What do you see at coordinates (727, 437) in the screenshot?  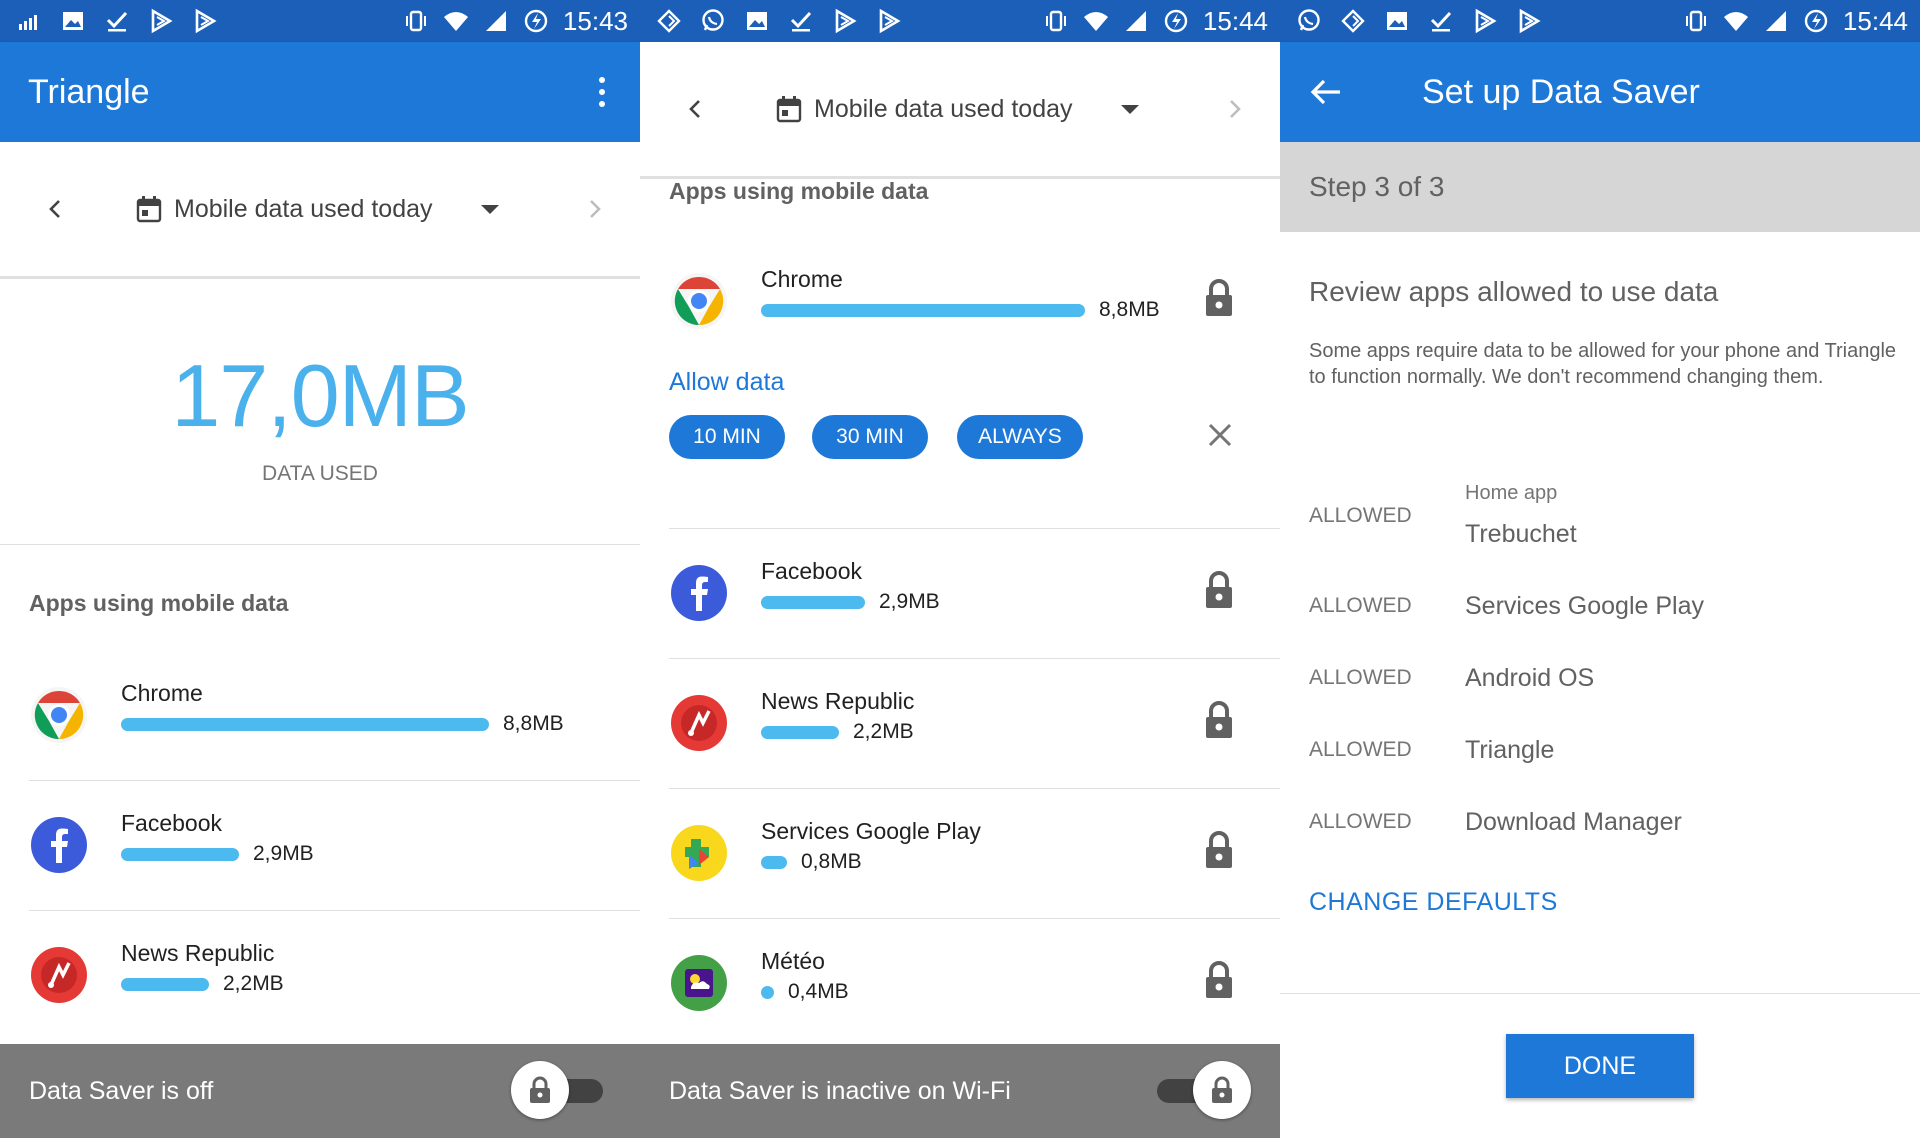 I see `allow-10-min-button: 10 MIN` at bounding box center [727, 437].